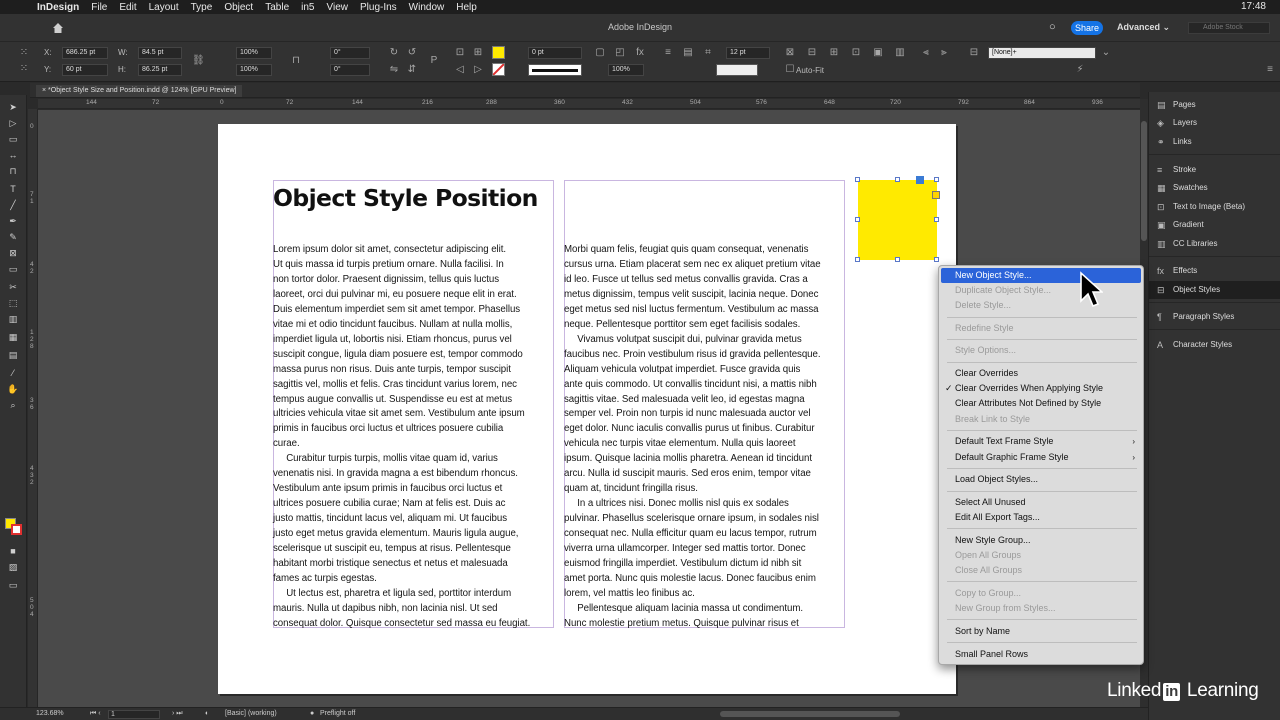  I want to click on y-position-field: 60 pt, so click(85, 70).